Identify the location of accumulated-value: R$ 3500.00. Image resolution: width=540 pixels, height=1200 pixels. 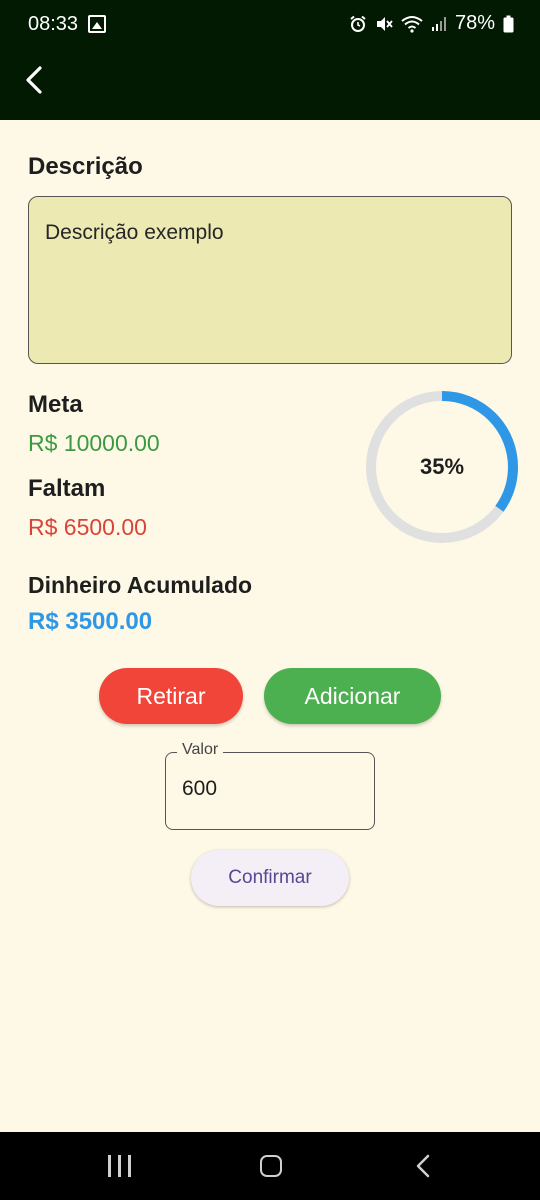
(90, 621).